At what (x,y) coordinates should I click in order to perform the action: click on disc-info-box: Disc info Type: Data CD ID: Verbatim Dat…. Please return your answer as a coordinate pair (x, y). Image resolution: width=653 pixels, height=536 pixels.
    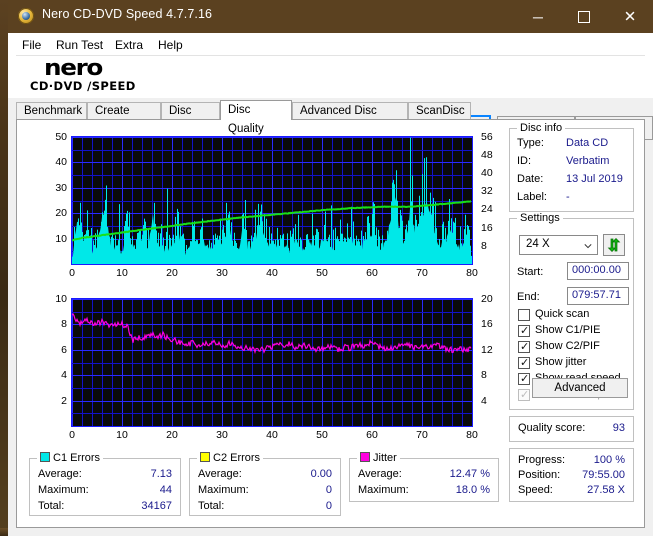
    Looking at the image, I should click on (571, 167).